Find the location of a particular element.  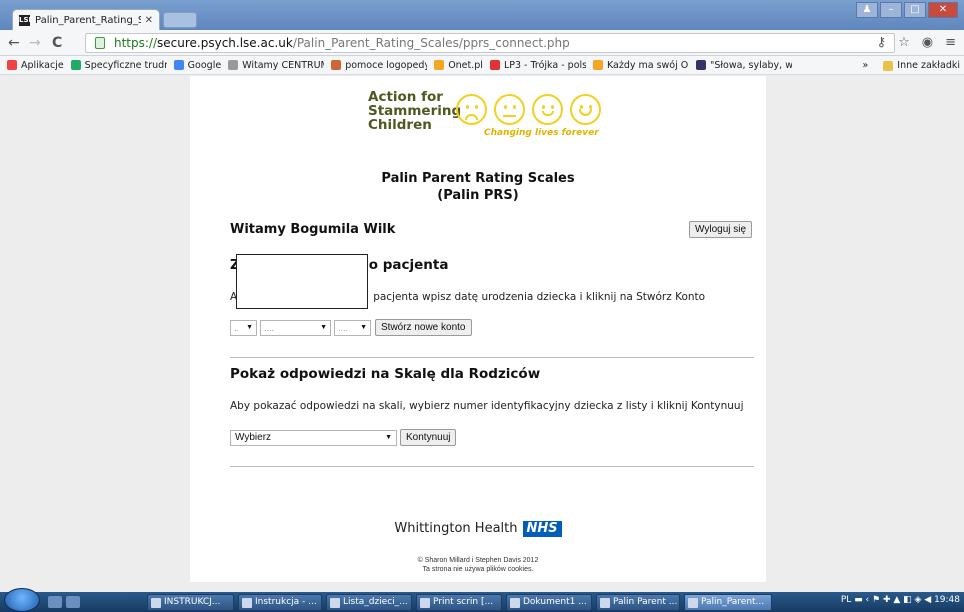

happy-face-icon is located at coordinates (585, 109).